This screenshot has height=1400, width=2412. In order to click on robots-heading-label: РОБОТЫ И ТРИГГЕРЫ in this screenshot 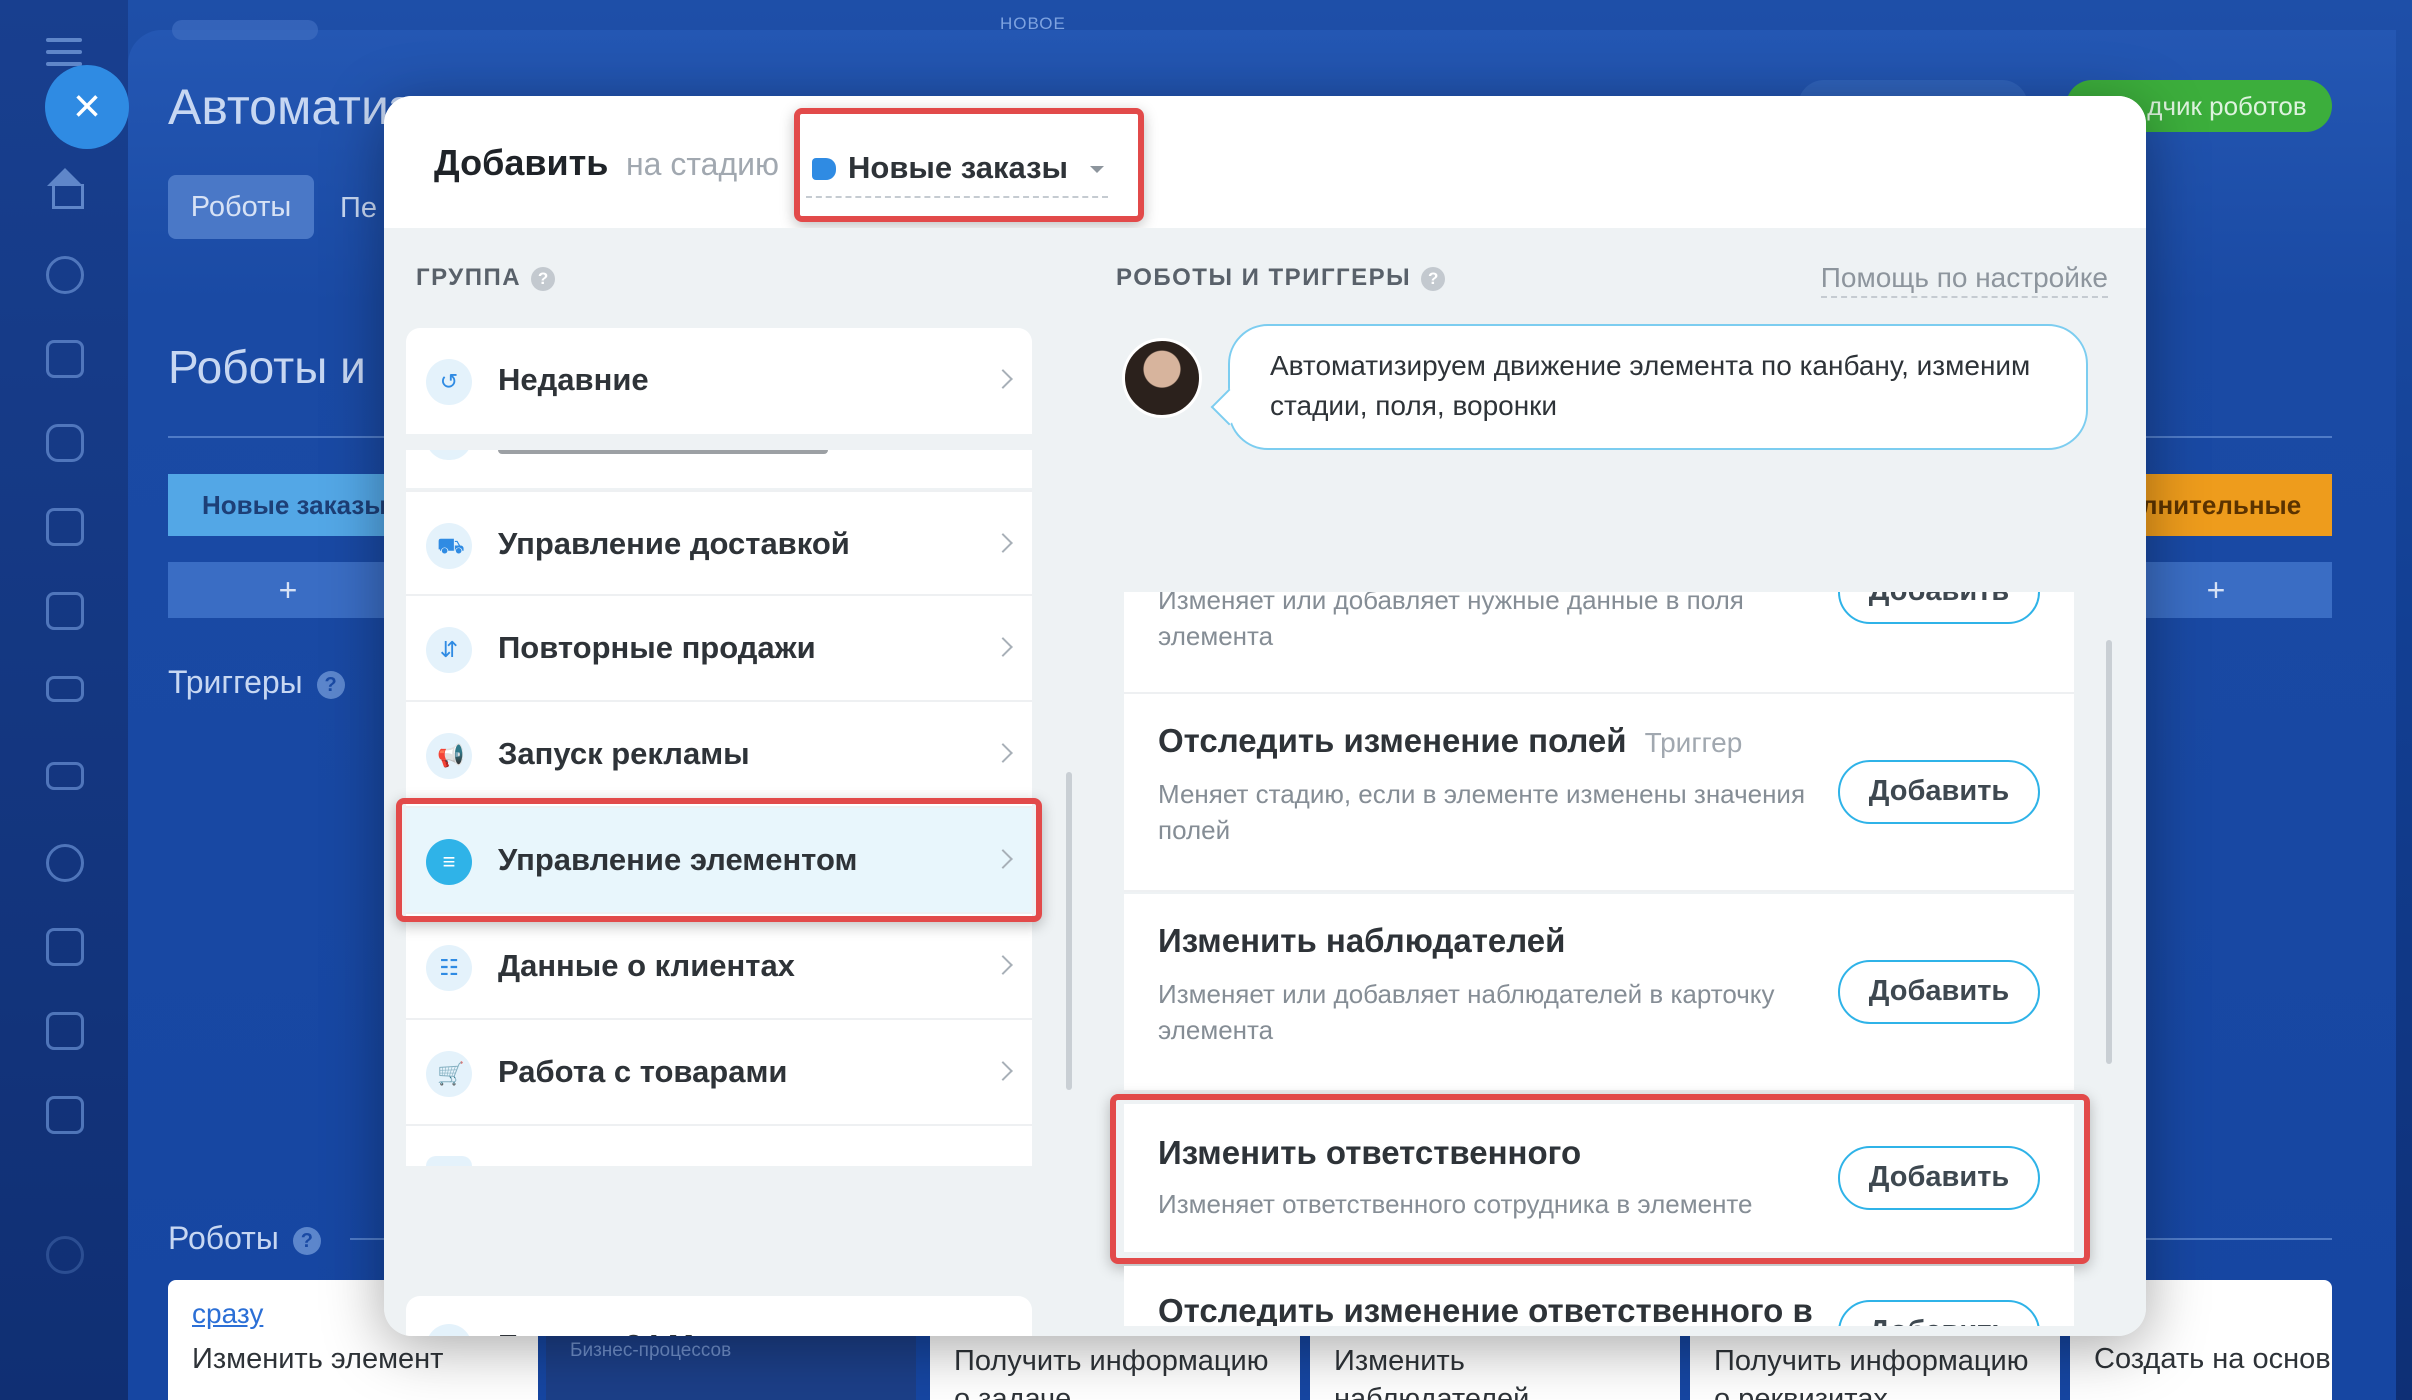, I will do `click(1264, 277)`.